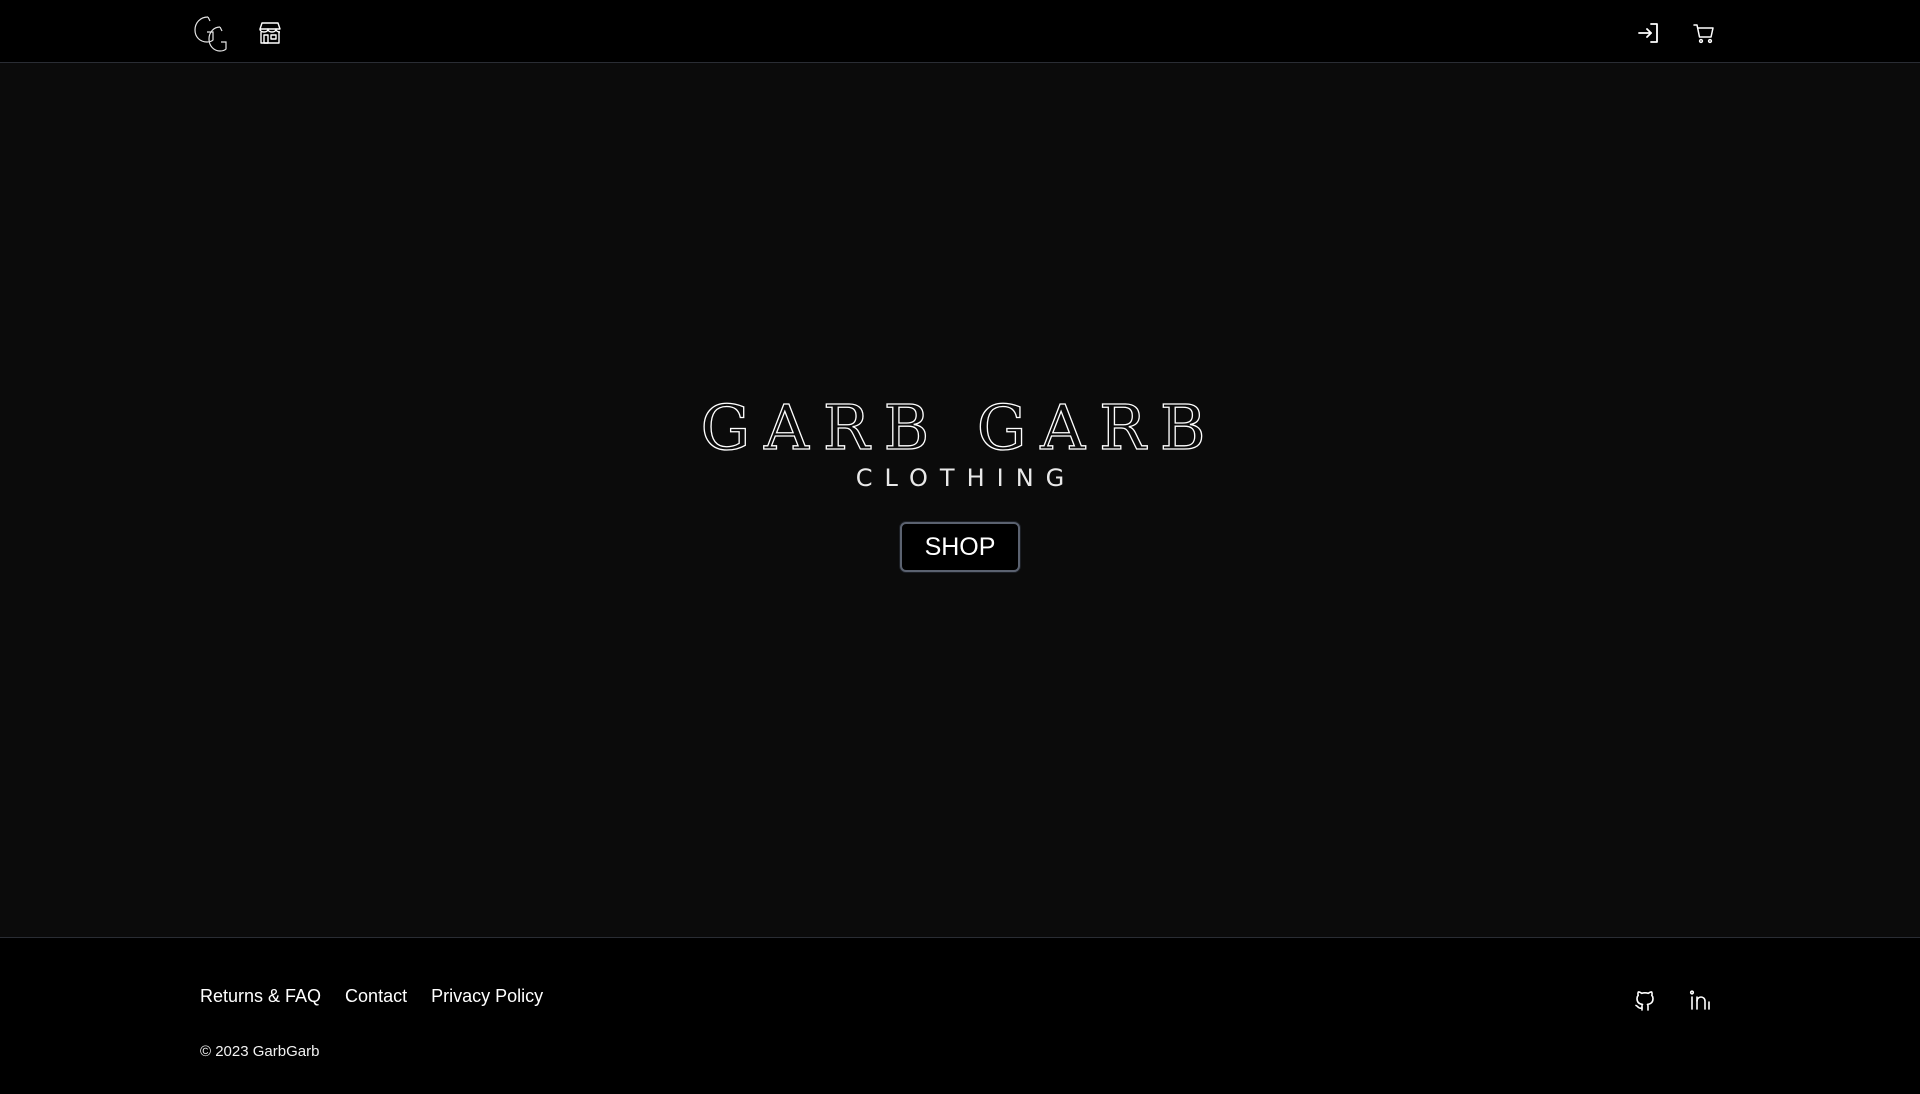 This screenshot has height=1094, width=1920. What do you see at coordinates (260, 1051) in the screenshot?
I see `copyright-text: © 2023 GarbGarb` at bounding box center [260, 1051].